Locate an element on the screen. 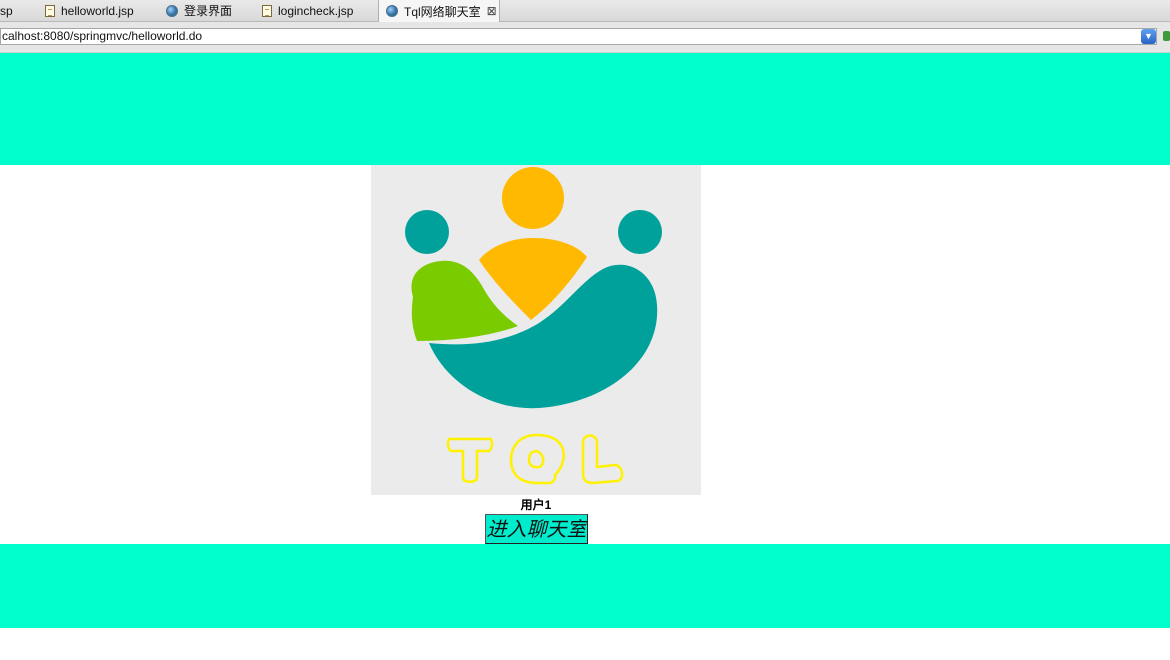  address-bar: calhost:8080/springmvc/helloworld.do ▼ is located at coordinates (585, 37).